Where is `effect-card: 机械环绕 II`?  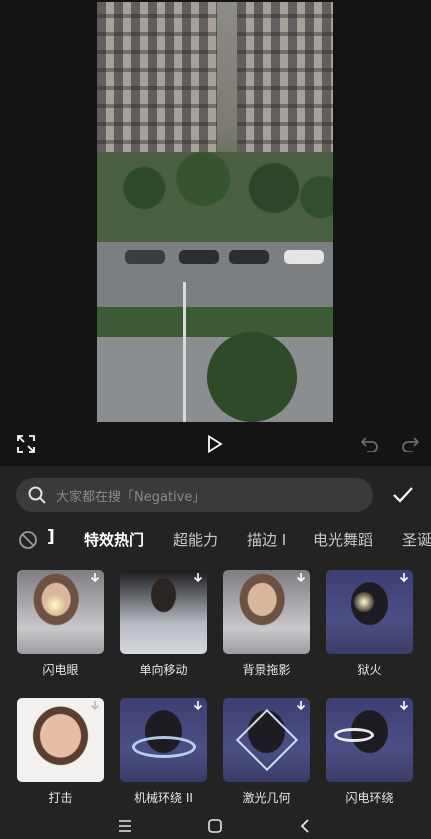
effect-card: 机械环绕 II is located at coordinates (163, 752).